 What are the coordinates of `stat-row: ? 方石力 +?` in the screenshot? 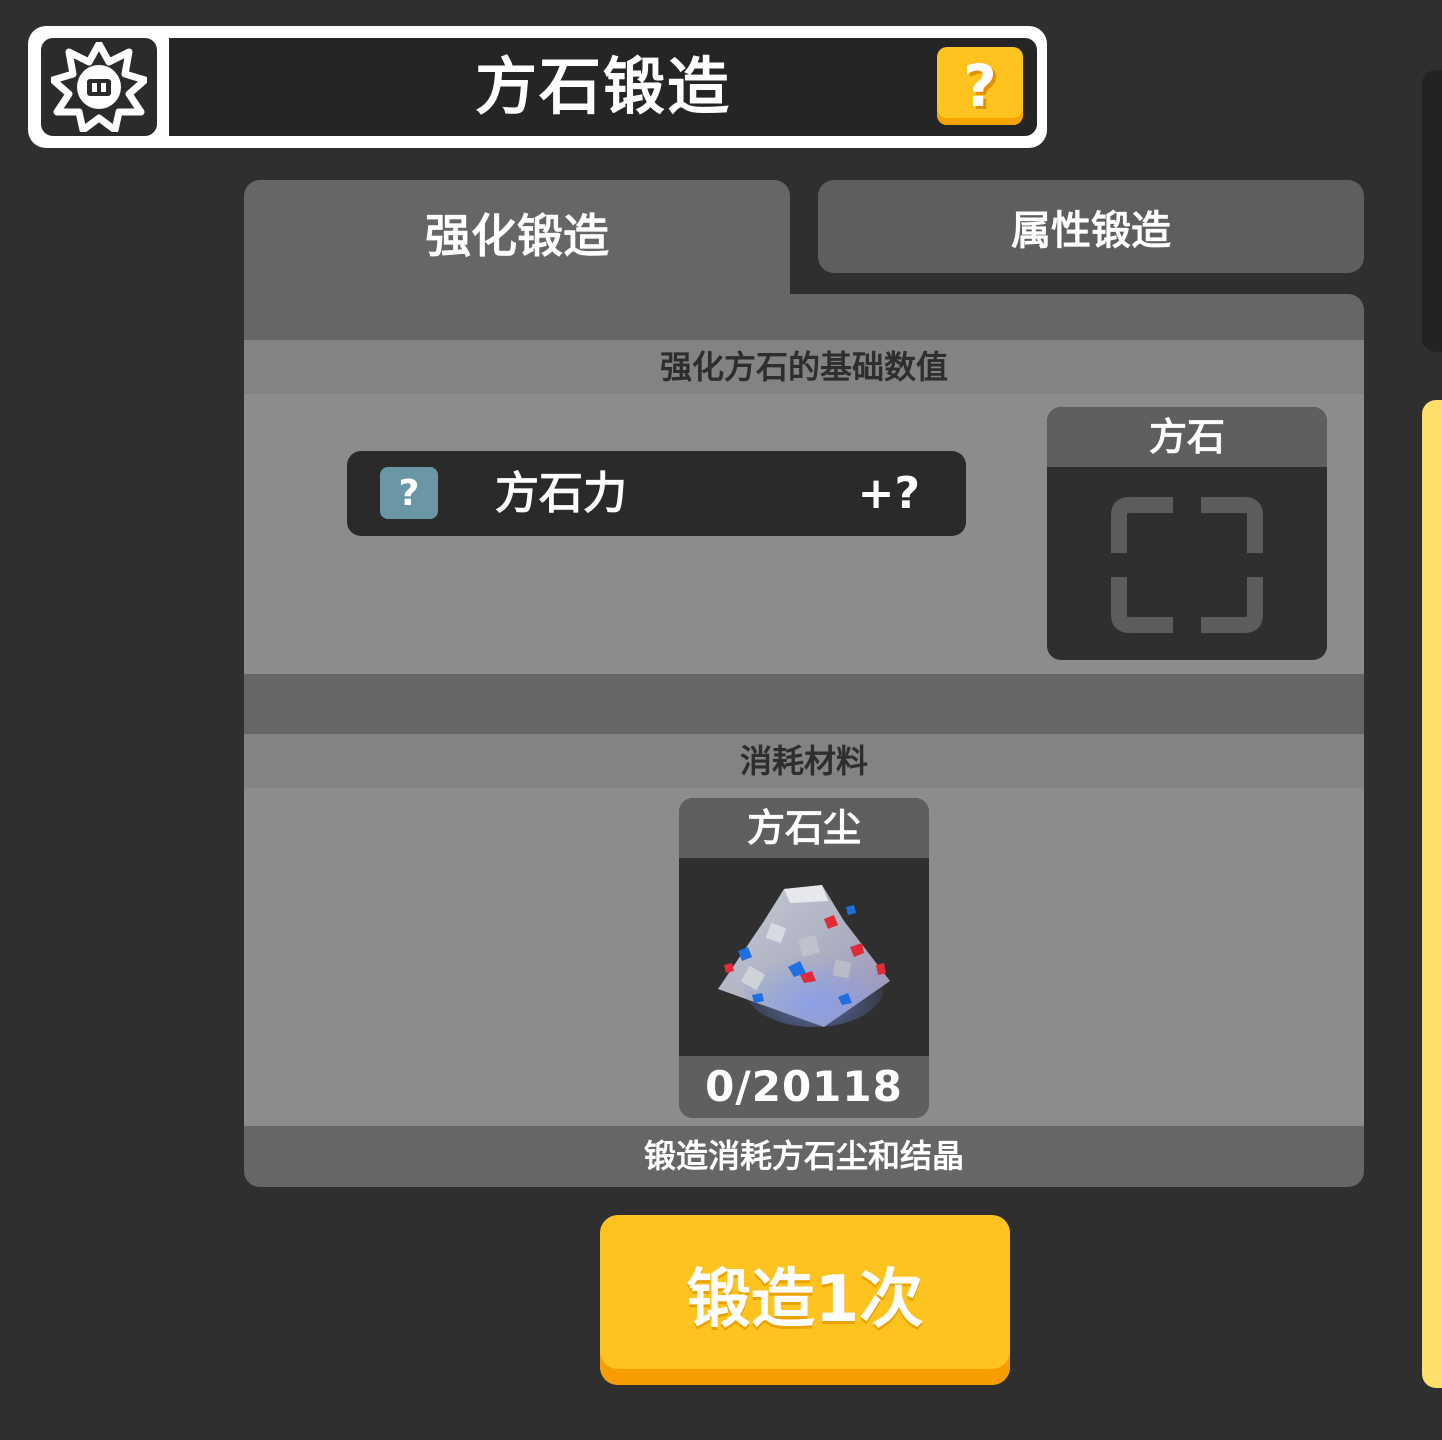 It's located at (656, 493).